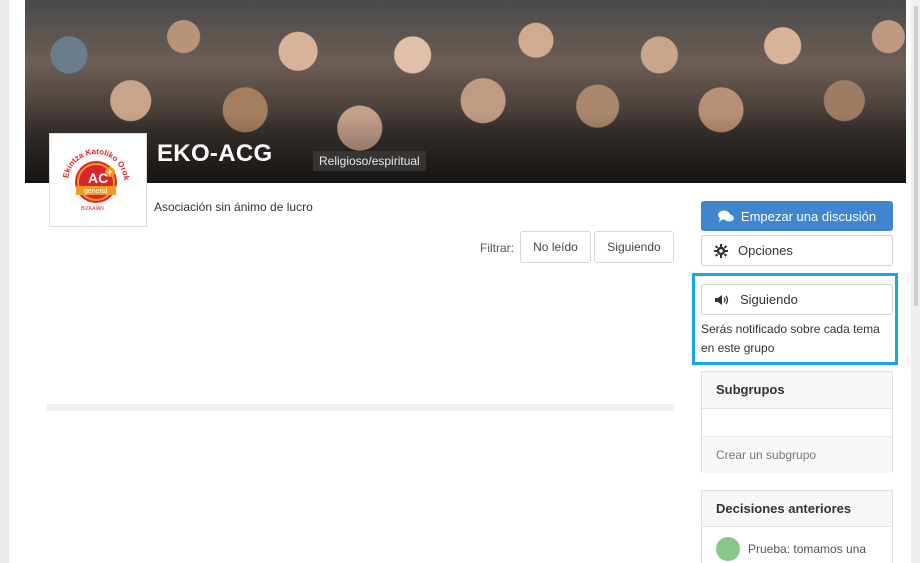 The width and height of the screenshot is (920, 563). What do you see at coordinates (96, 191) in the screenshot?
I see `svg-text: general` at bounding box center [96, 191].